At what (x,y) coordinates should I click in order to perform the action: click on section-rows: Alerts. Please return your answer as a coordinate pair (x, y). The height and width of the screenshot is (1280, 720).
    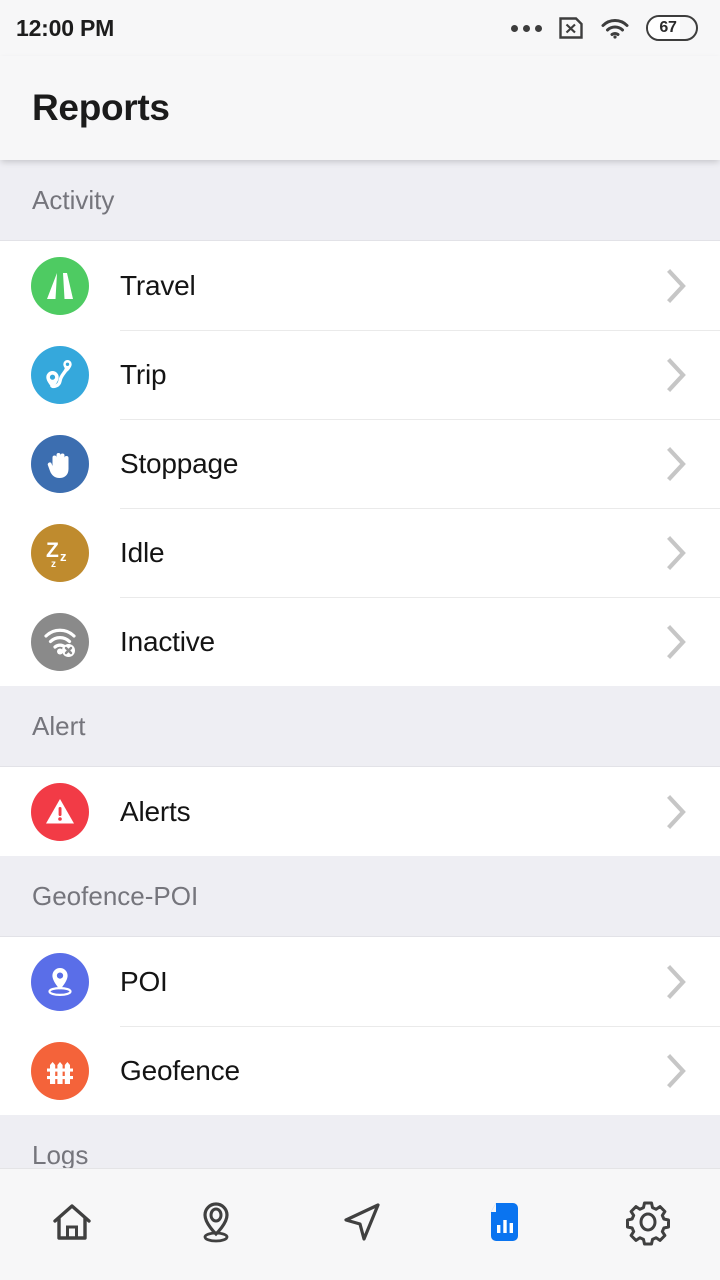
    Looking at the image, I should click on (360, 811).